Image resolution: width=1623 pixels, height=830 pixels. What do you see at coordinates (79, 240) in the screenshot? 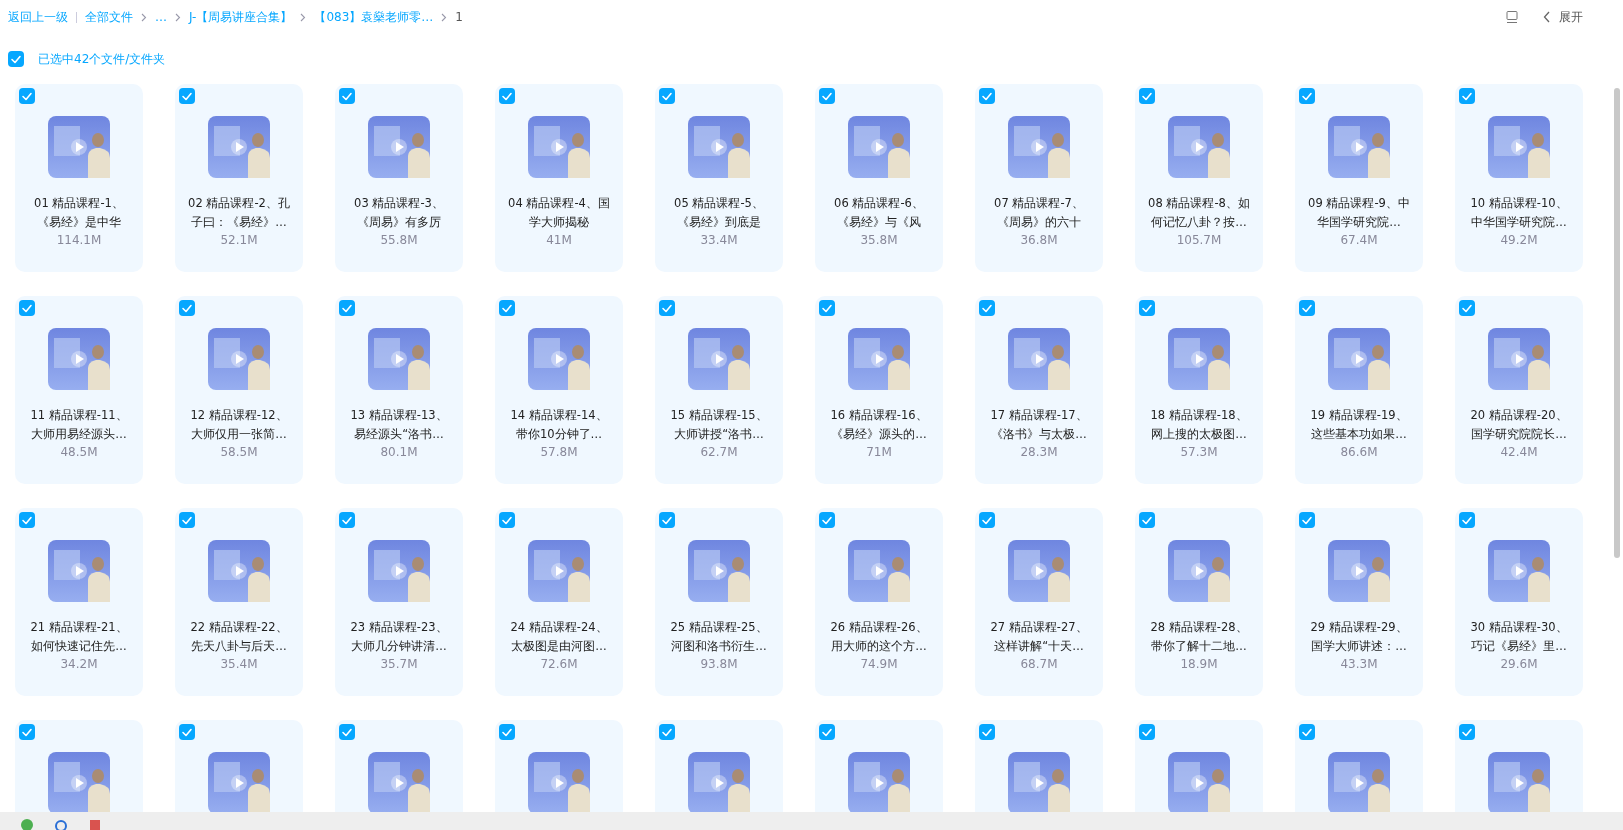
I see `file-size: 114.1M` at bounding box center [79, 240].